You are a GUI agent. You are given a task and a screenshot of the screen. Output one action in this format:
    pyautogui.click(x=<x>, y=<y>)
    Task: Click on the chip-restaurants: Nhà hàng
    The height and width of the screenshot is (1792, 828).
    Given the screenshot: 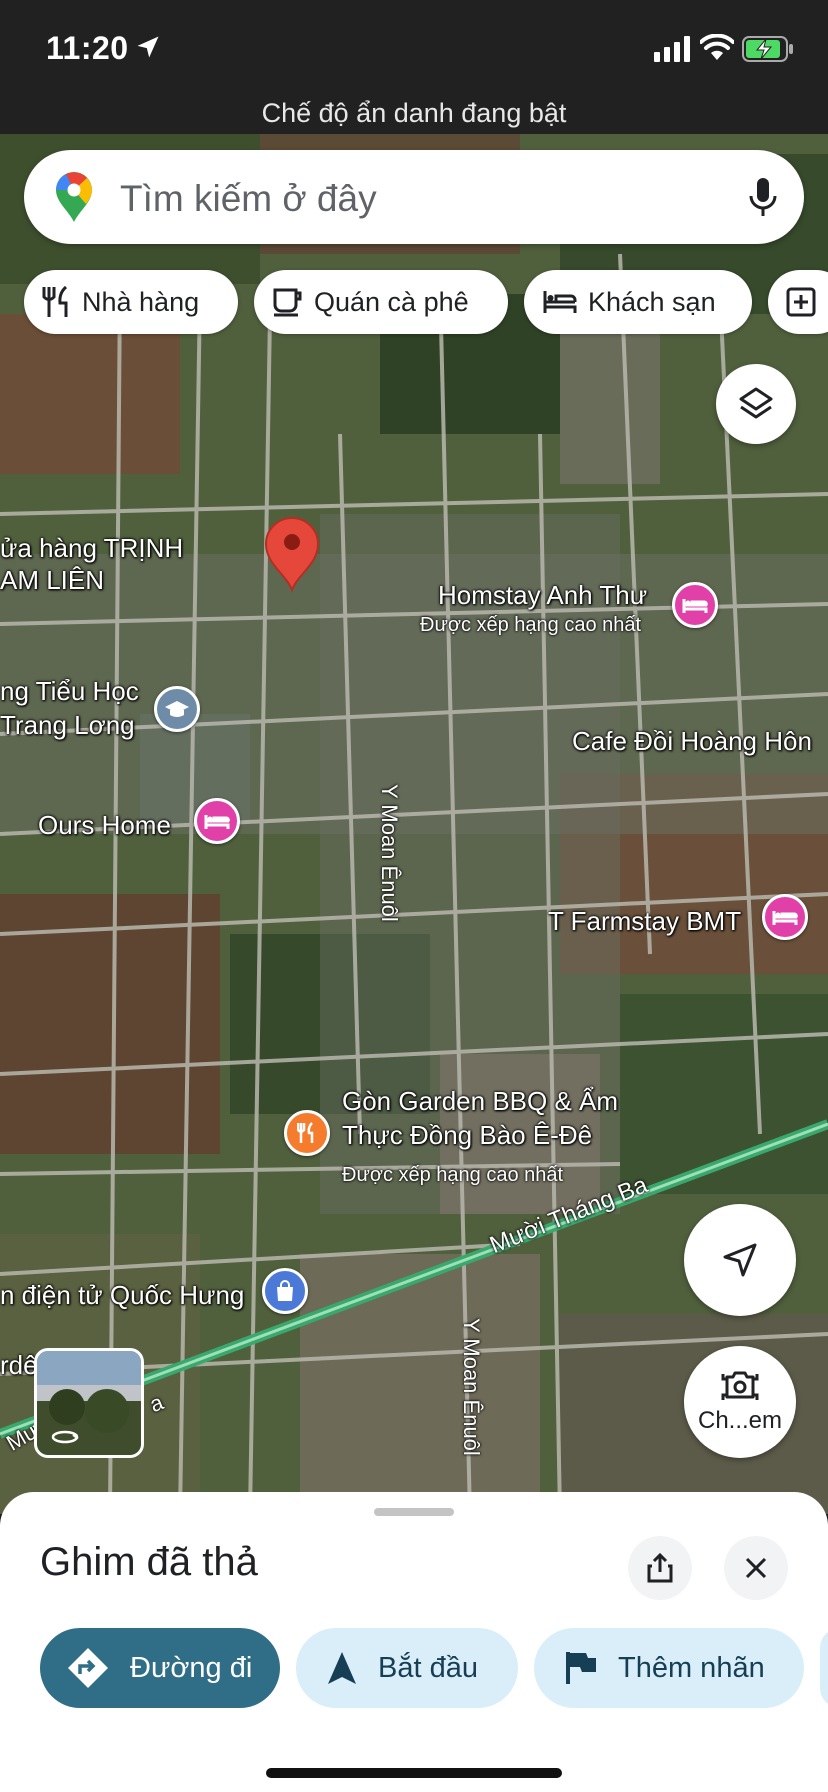 What is the action you would take?
    pyautogui.click(x=131, y=302)
    